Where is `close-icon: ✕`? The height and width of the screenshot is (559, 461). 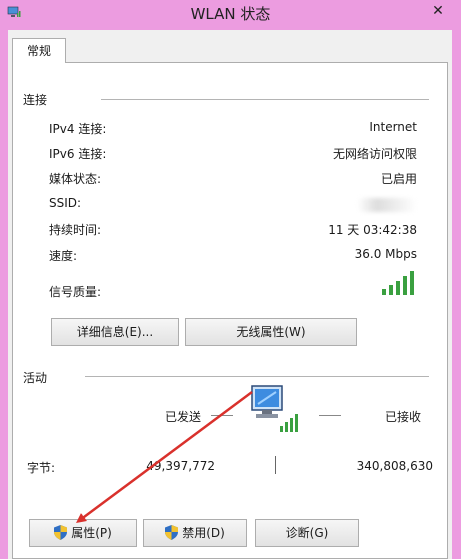 close-icon: ✕ is located at coordinates (438, 11).